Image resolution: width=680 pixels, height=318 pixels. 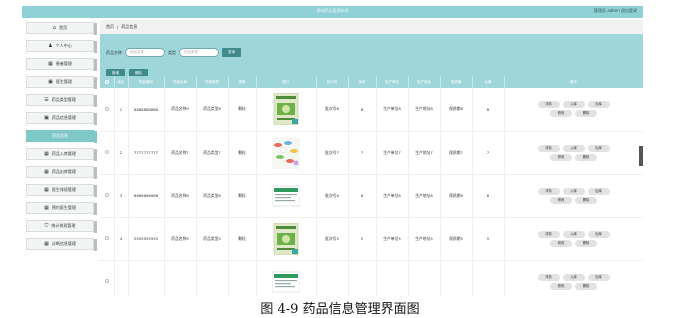 I want to click on cell-type: 药品类型5, so click(x=212, y=239).